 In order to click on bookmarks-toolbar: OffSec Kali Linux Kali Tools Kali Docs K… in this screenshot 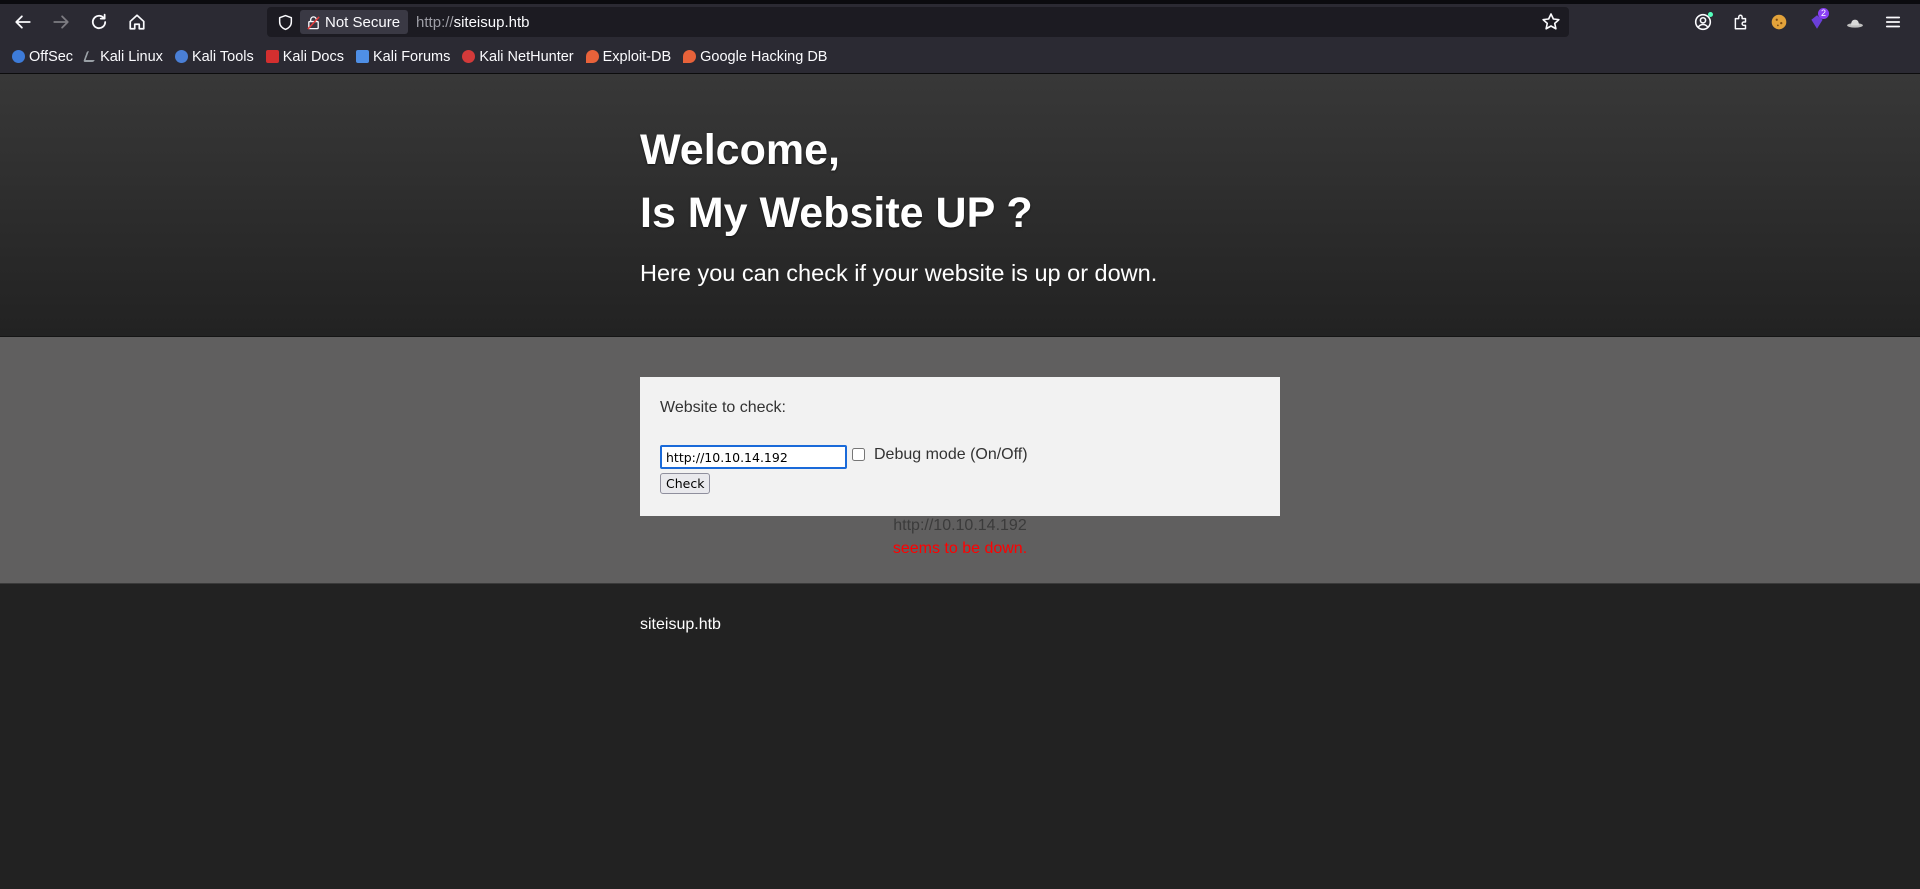, I will do `click(960, 57)`.